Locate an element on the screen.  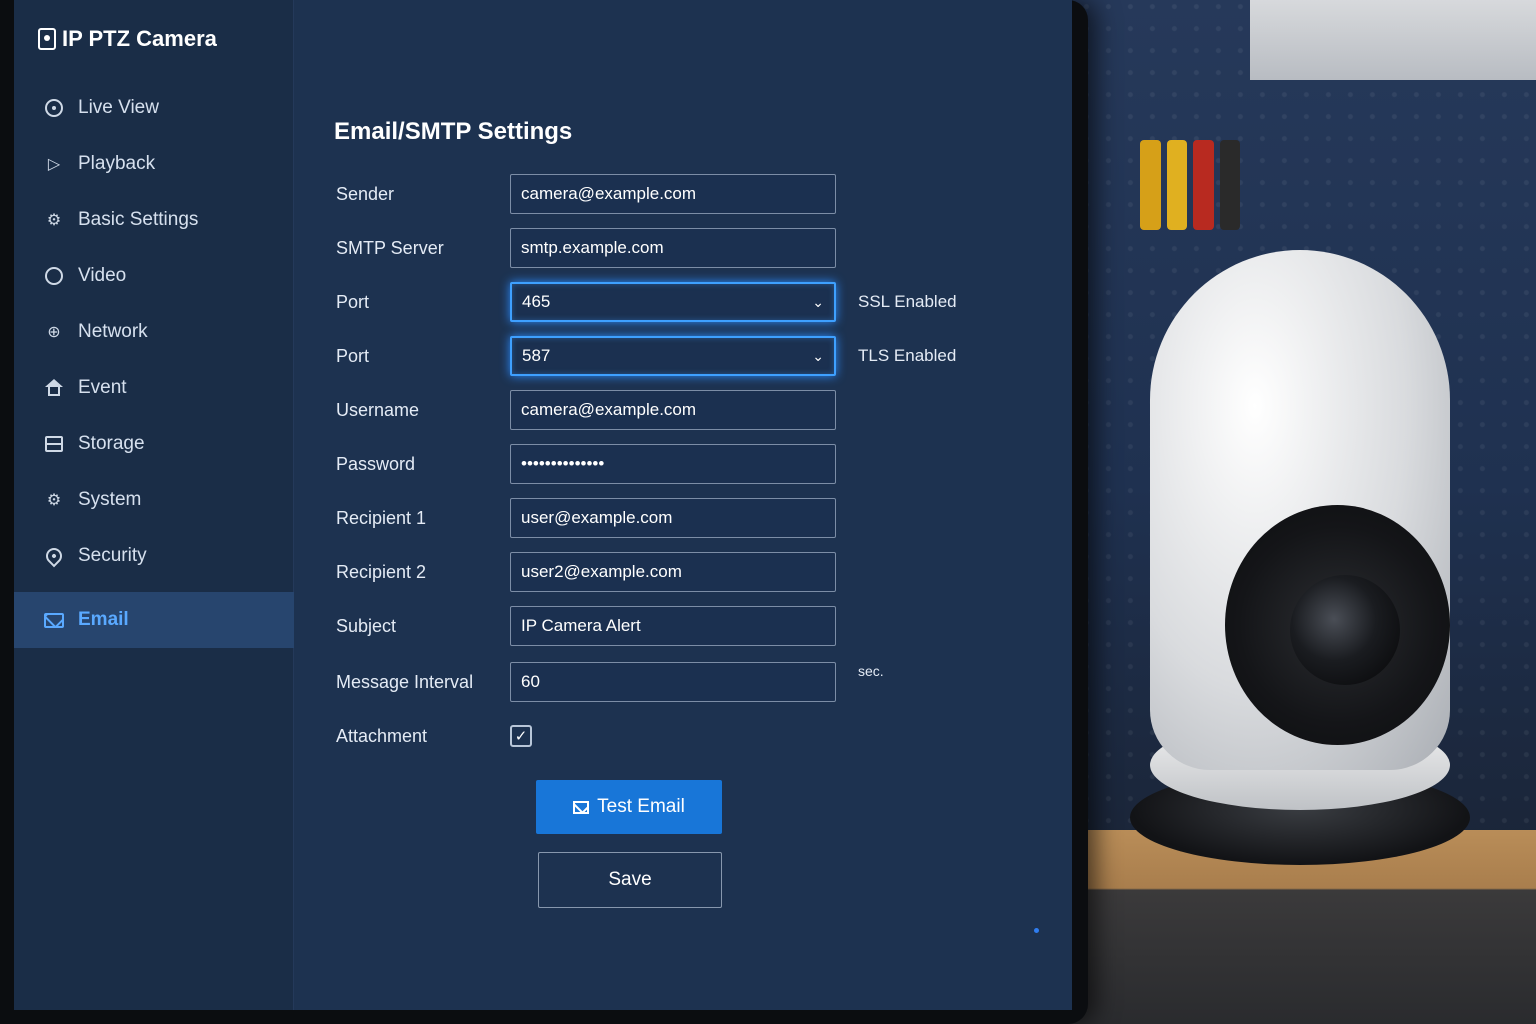
home-icon is located at coordinates (54, 388).